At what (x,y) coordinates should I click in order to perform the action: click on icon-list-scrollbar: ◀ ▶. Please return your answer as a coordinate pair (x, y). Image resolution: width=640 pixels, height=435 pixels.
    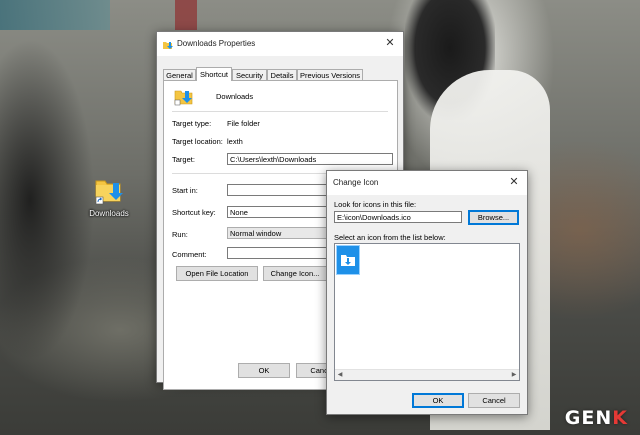
    Looking at the image, I should click on (427, 374).